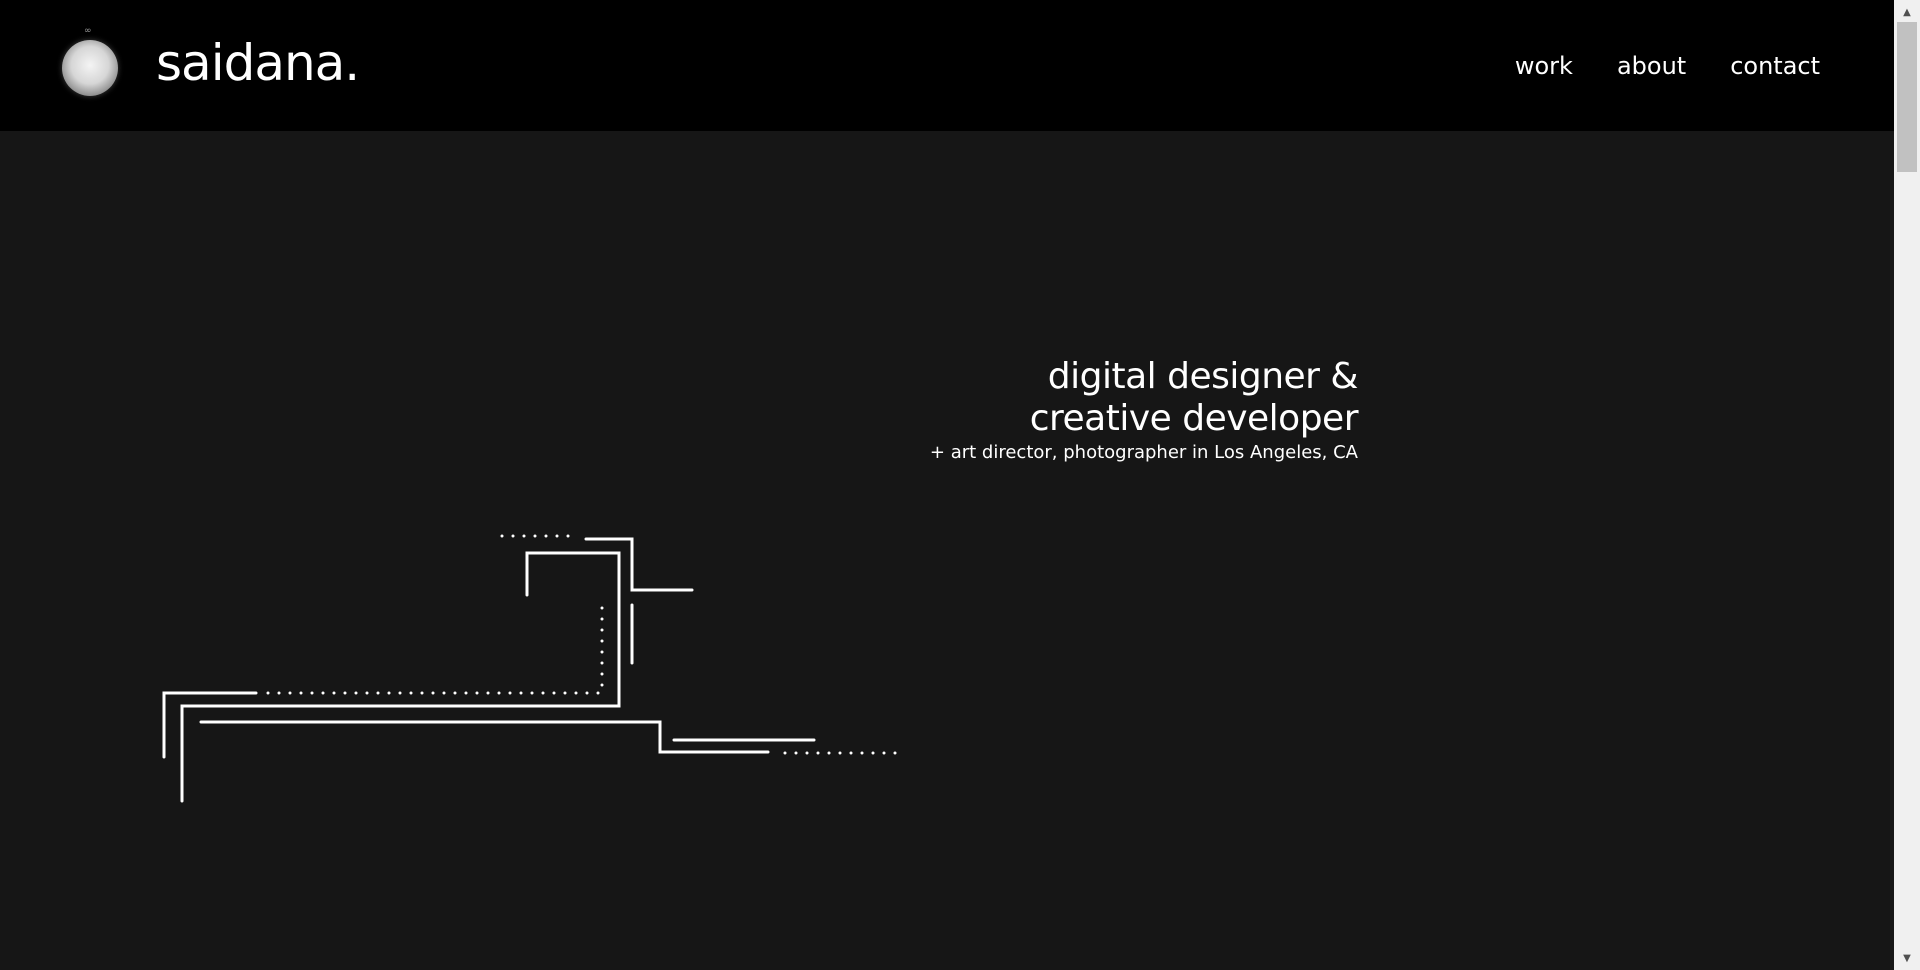 The image size is (1920, 970). What do you see at coordinates (1907, 12) in the screenshot?
I see `scroll-up-arrow-icon: ▲` at bounding box center [1907, 12].